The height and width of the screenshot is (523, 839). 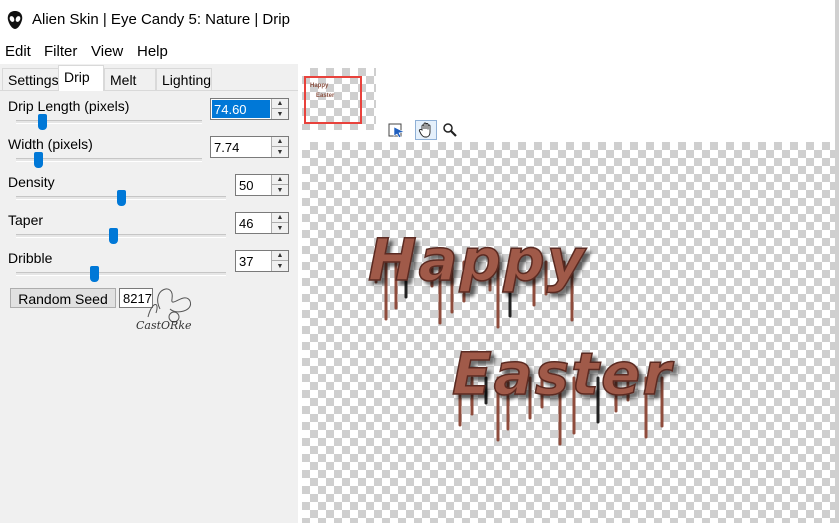 I want to click on drip-length-spinner: ▲ ▼, so click(x=279, y=109).